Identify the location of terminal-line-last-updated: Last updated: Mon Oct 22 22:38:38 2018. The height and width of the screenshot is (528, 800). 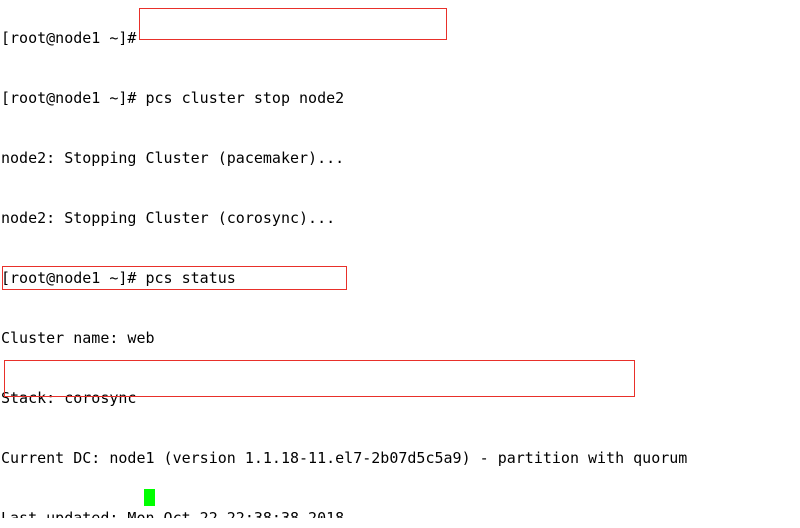
(173, 513).